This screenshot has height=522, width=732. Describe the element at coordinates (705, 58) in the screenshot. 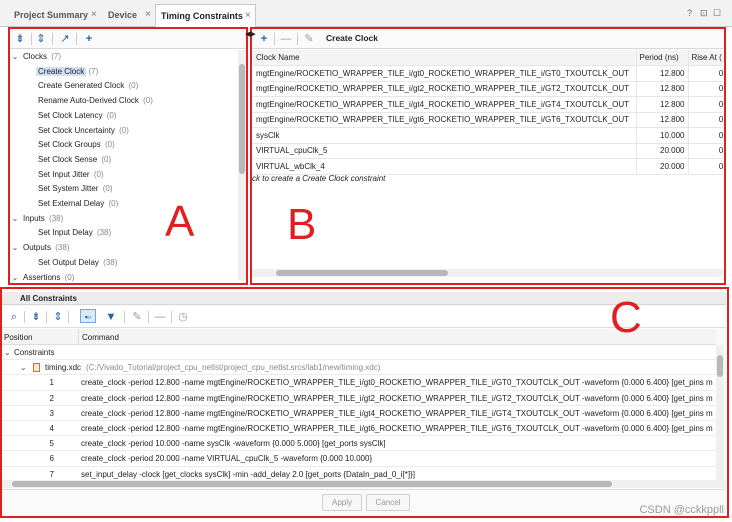

I see `column-header-rise-at: Rise At (` at that location.